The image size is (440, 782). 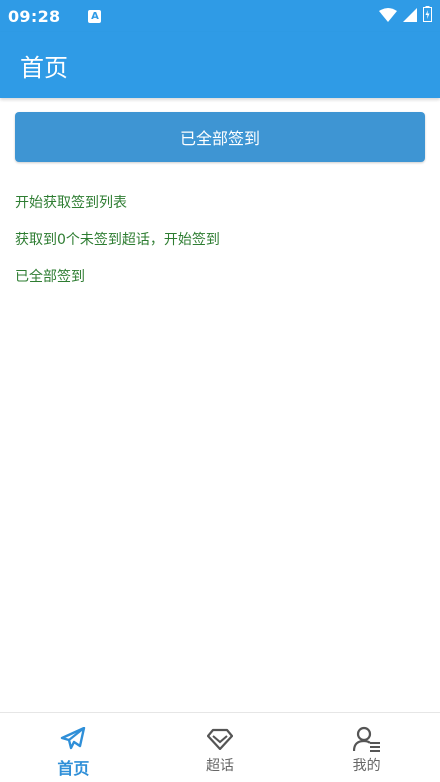 I want to click on nav-label-mine: 我的, so click(x=366, y=766).